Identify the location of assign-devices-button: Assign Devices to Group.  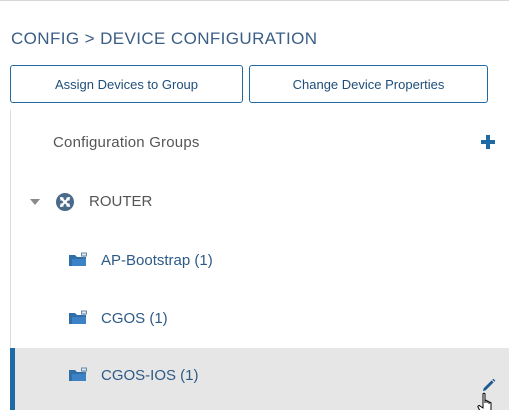
(126, 84).